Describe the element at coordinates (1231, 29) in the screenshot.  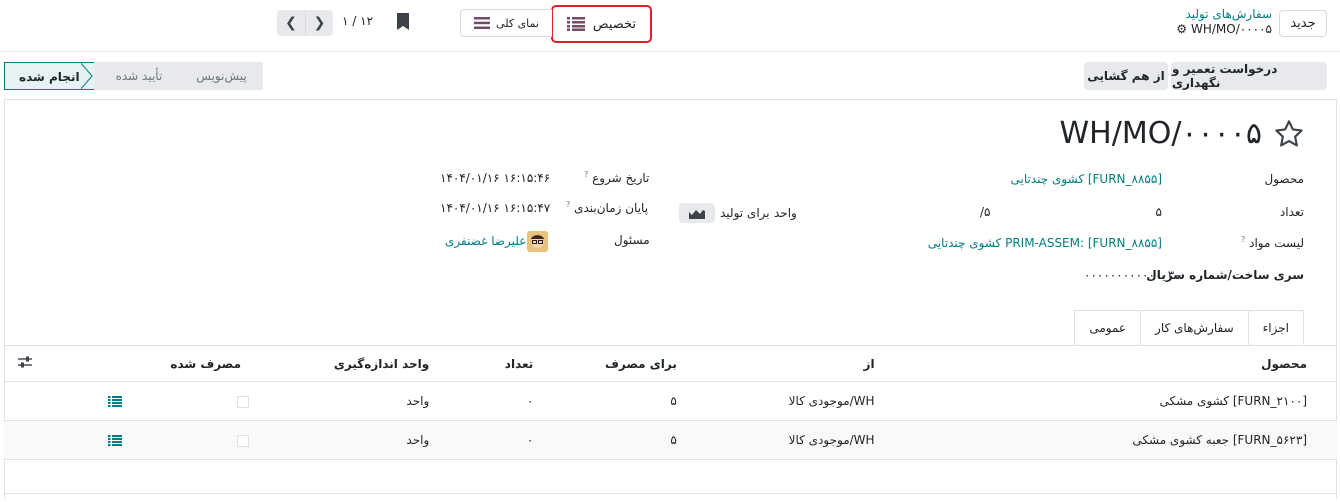
I see `record-name: WH/MO/۰۰۰۰۵` at that location.